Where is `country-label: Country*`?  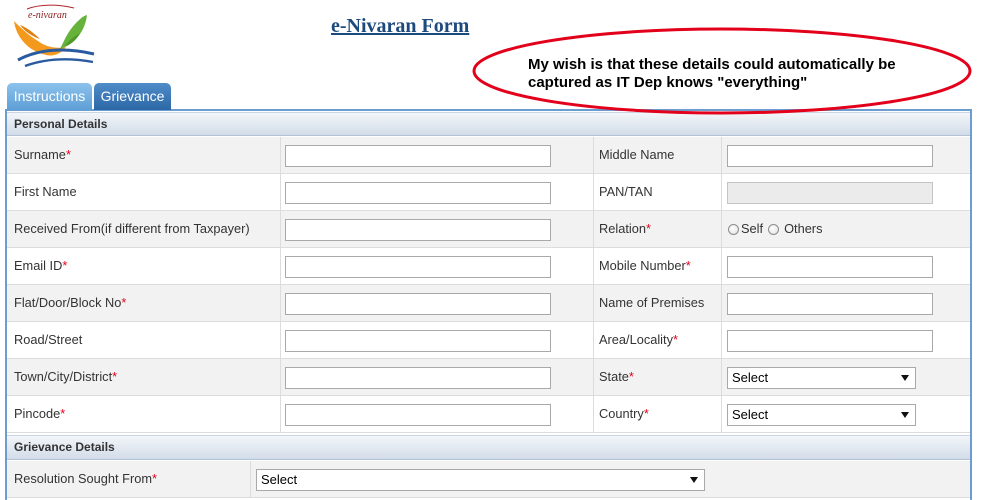
country-label: Country* is located at coordinates (624, 414).